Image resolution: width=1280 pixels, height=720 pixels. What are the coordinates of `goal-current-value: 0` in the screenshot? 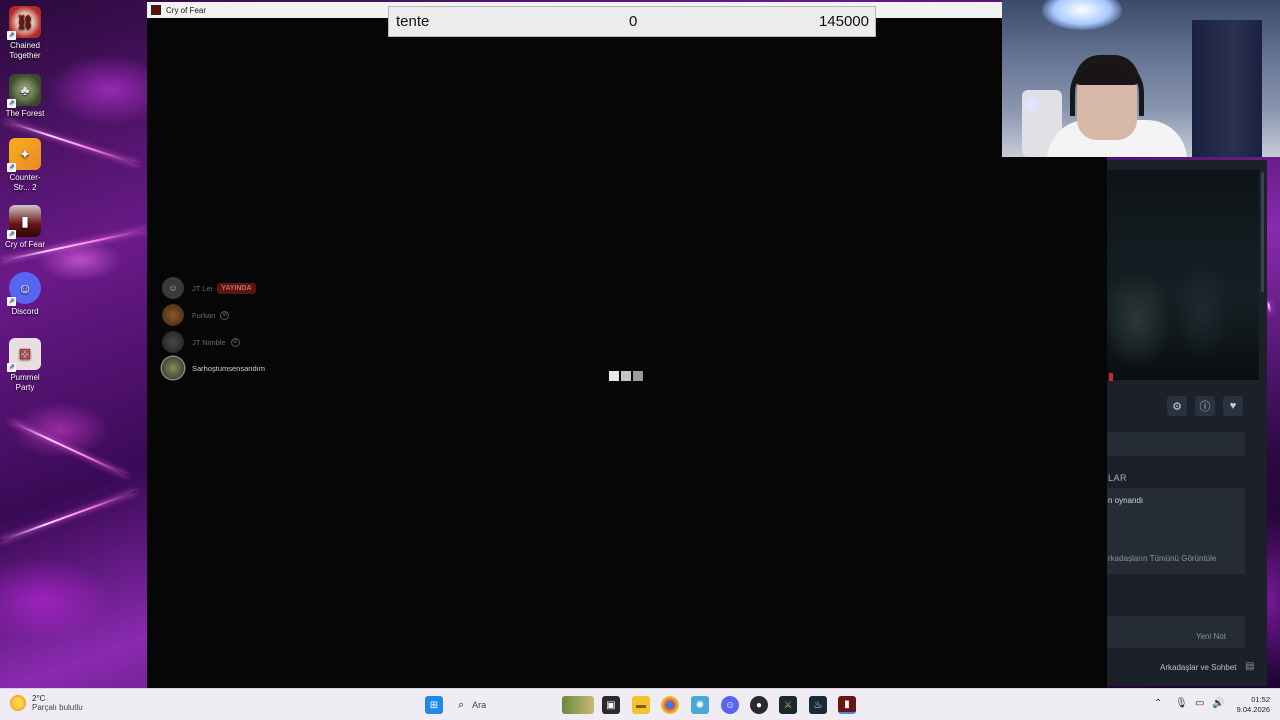 It's located at (633, 21).